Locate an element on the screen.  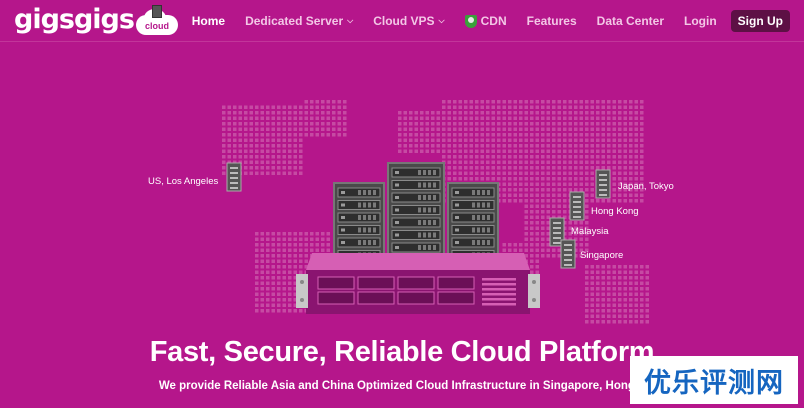
nav-dedicated-server-label: Dedicated Server is located at coordinates (294, 21).